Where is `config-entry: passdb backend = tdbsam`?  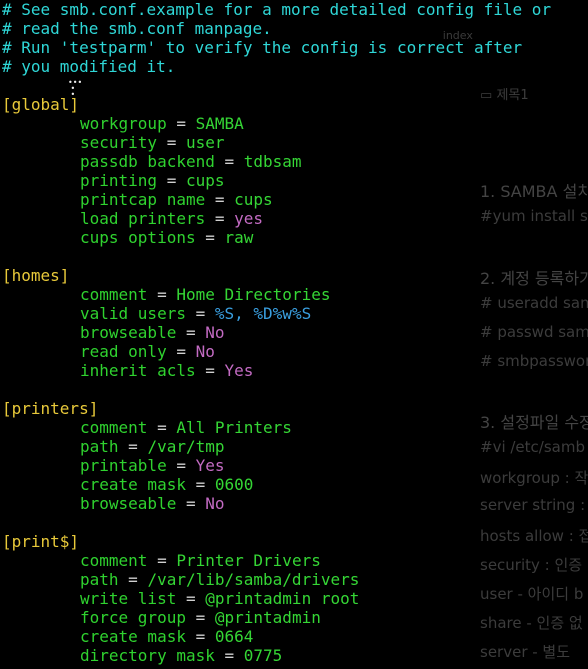 config-entry: passdb backend = tdbsam is located at coordinates (152, 161).